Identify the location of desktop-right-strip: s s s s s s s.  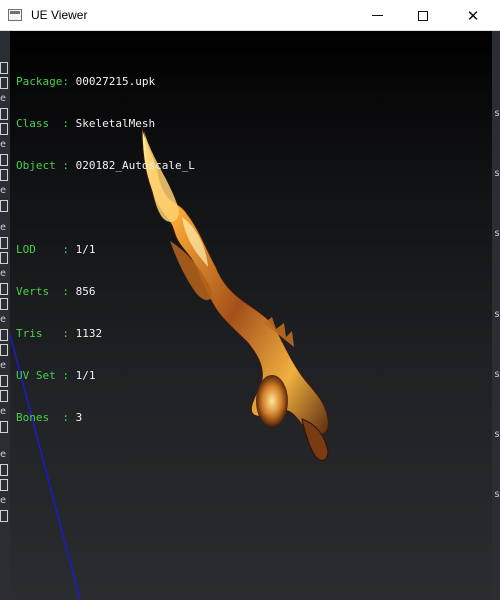
(496, 315).